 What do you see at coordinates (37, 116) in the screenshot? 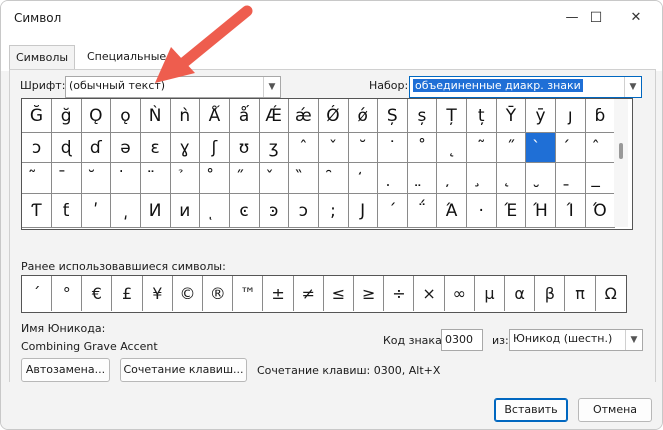
I see `symbol-cell: Ğ` at bounding box center [37, 116].